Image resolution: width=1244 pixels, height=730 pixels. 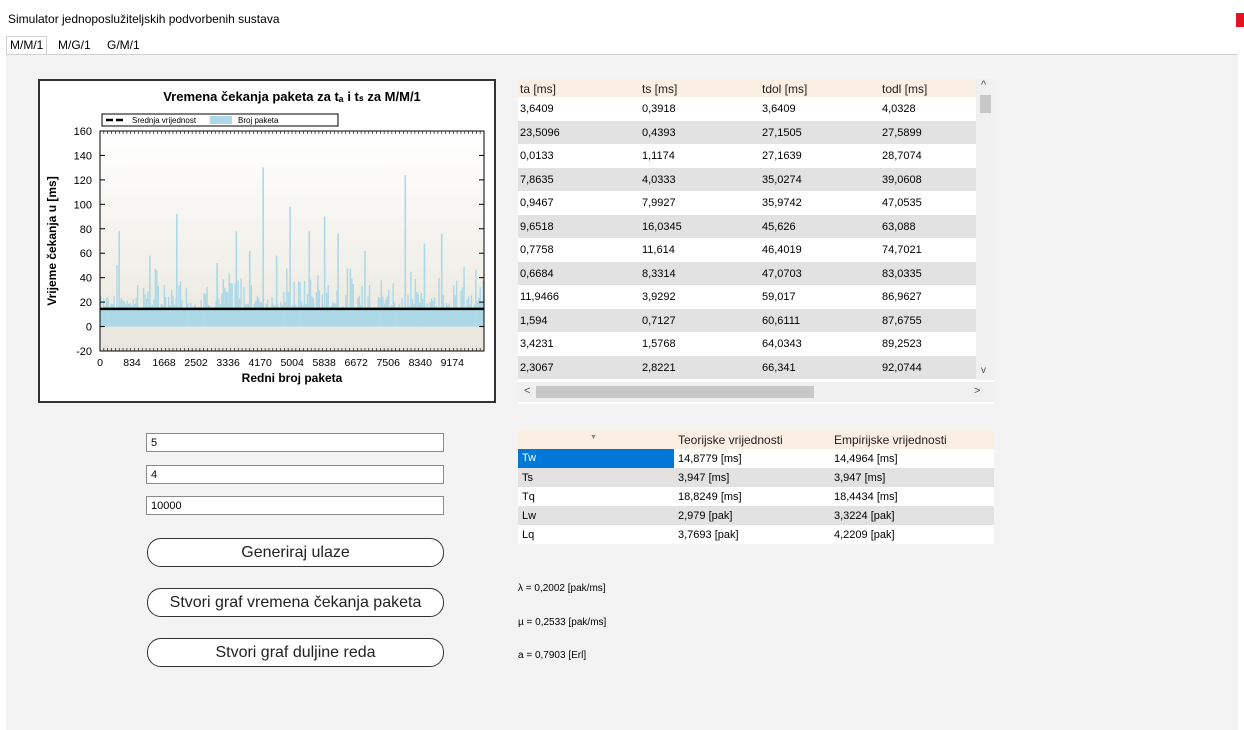 What do you see at coordinates (983, 85) in the screenshot?
I see `scroll-up-icon: ^` at bounding box center [983, 85].